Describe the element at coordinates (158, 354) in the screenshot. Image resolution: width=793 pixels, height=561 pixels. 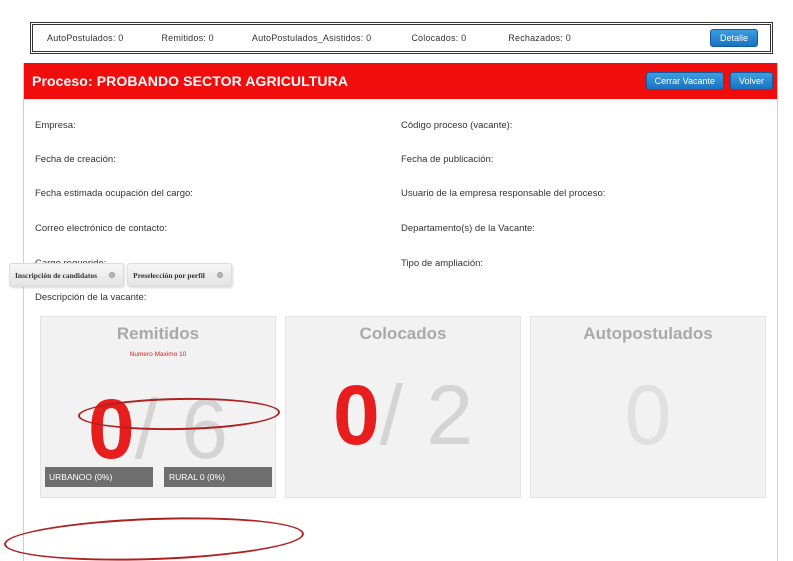
I see `card-remitidos-note: Numero Maximo 10` at that location.